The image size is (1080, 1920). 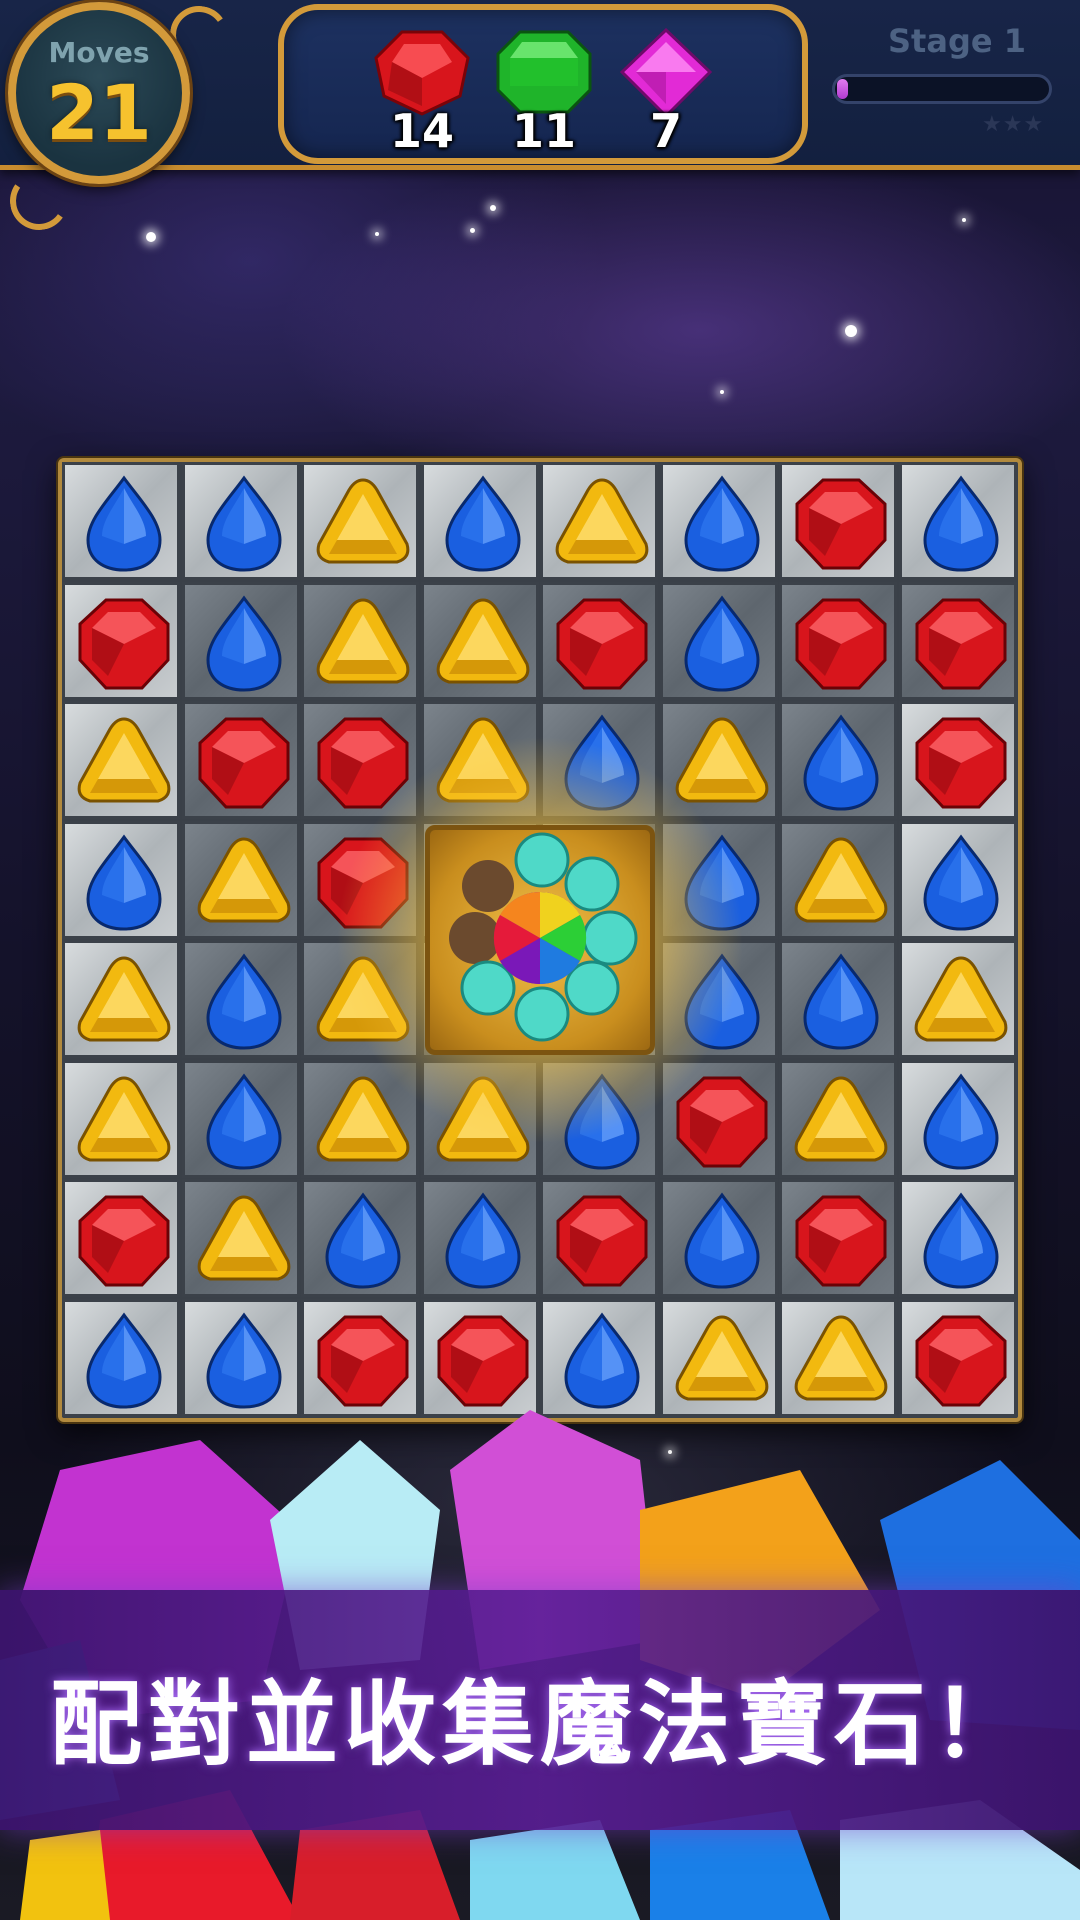 I want to click on goal-green: 11, so click(x=544, y=93).